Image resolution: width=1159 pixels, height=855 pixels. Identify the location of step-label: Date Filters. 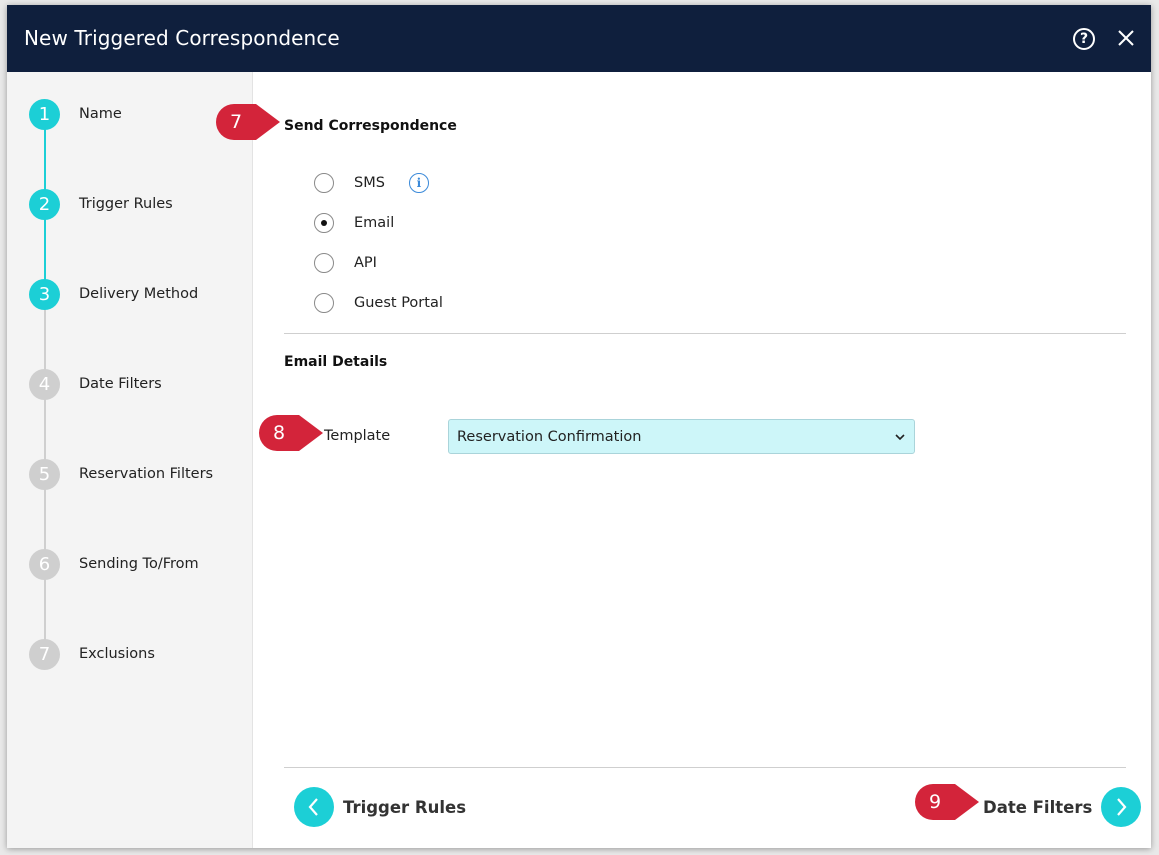
(120, 384).